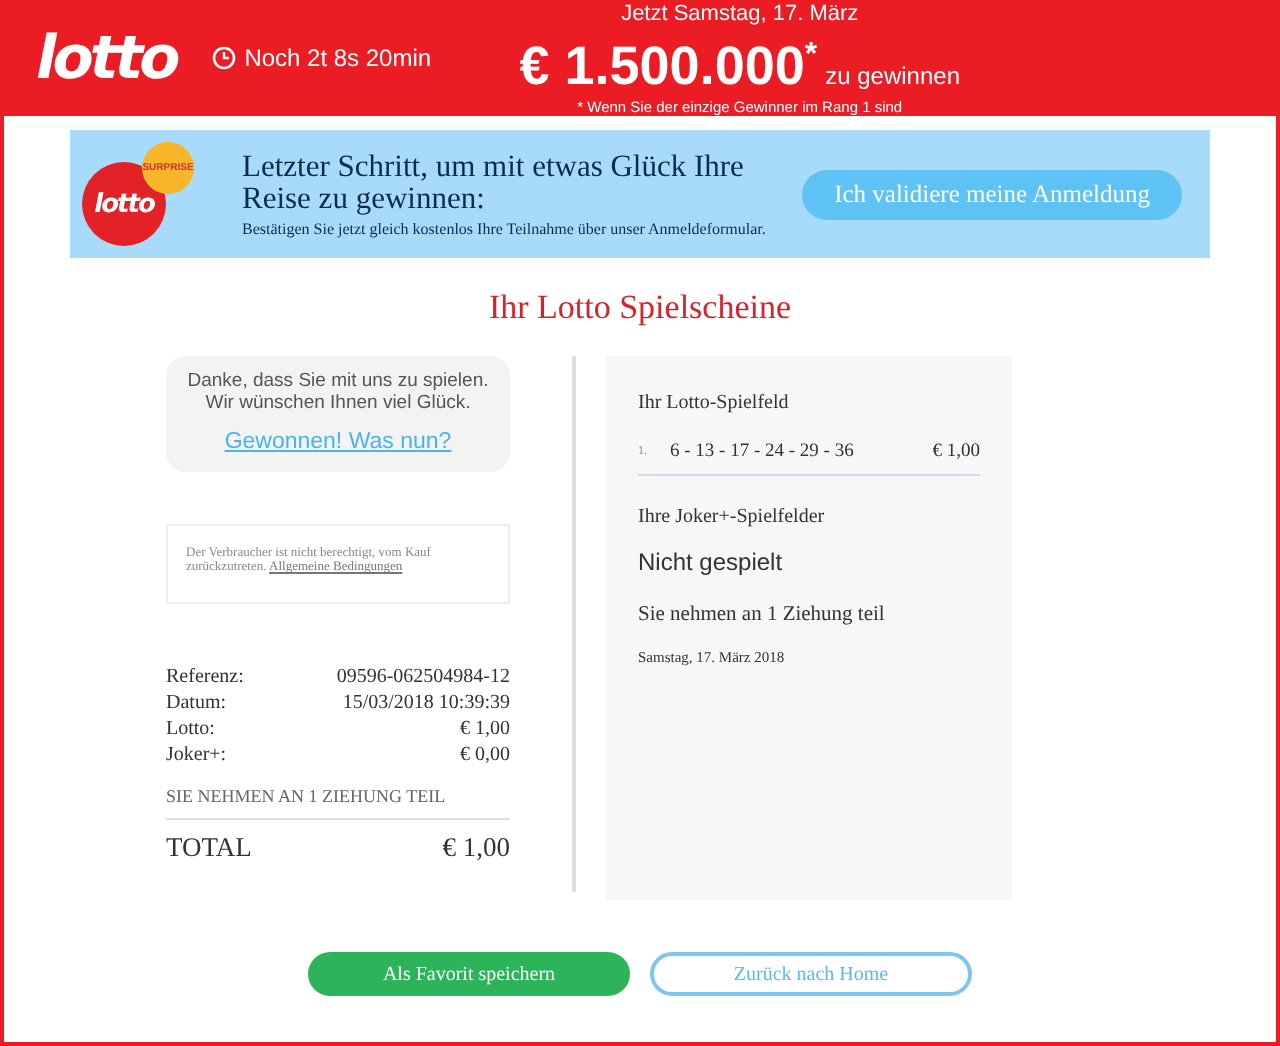  I want to click on draw-date: Jetzt Samstag, 17. März, so click(740, 14).